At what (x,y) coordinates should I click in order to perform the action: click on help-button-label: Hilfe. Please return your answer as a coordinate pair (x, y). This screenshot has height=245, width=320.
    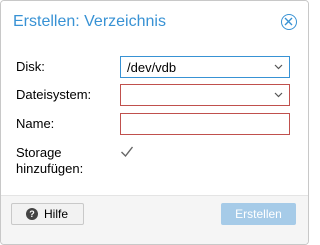
    Looking at the image, I should click on (56, 214).